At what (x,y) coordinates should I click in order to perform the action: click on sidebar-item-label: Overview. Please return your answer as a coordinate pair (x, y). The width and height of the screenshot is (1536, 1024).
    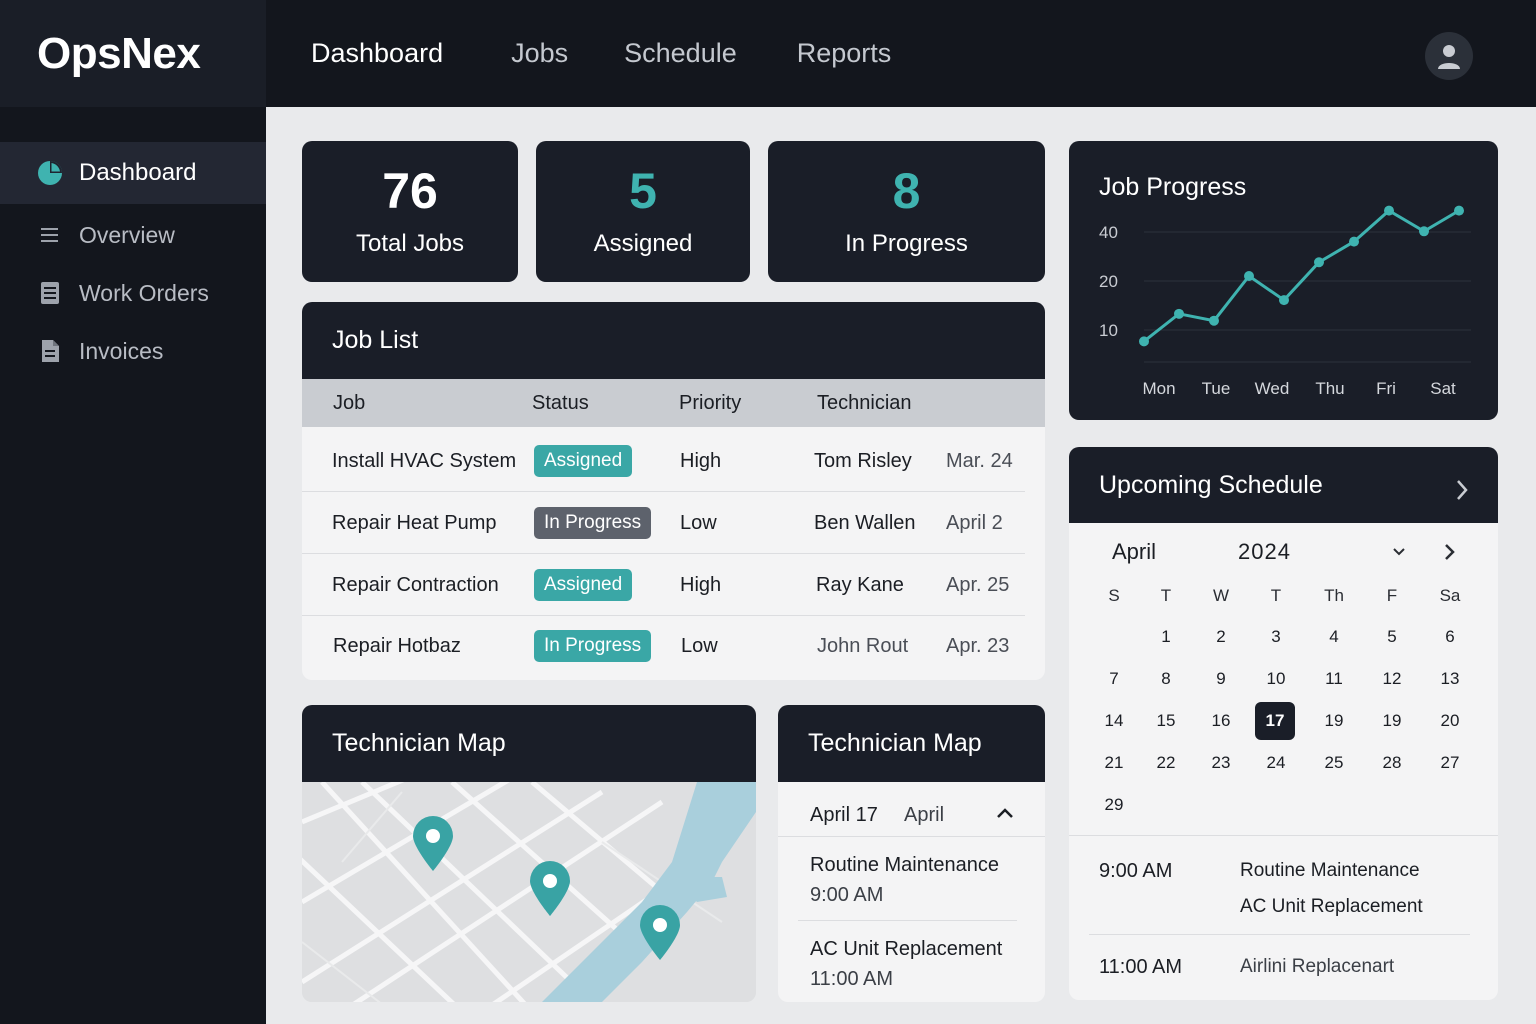
    Looking at the image, I should click on (127, 234).